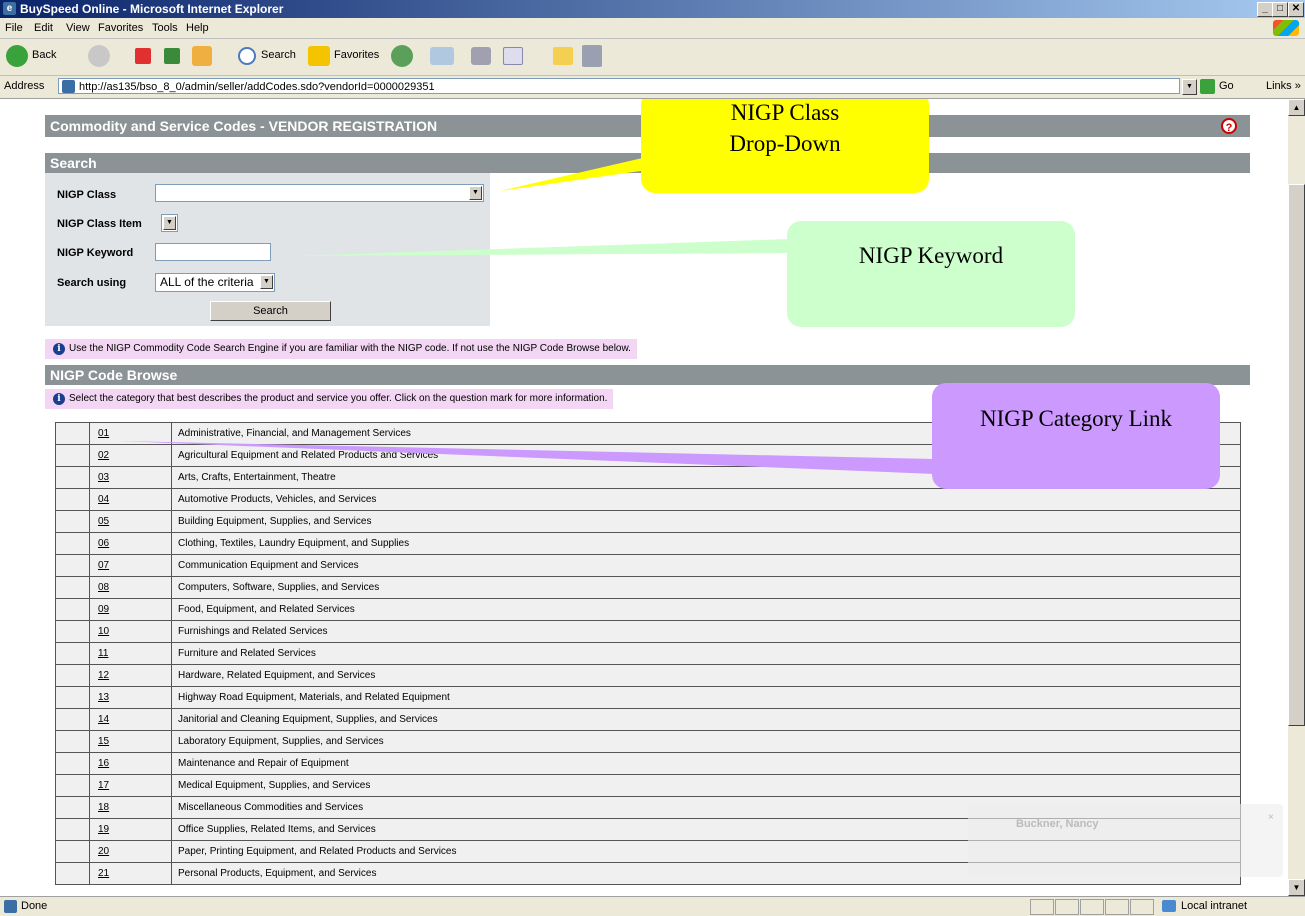 This screenshot has width=1305, height=916. I want to click on go-arrow-icon, so click(1207, 86).